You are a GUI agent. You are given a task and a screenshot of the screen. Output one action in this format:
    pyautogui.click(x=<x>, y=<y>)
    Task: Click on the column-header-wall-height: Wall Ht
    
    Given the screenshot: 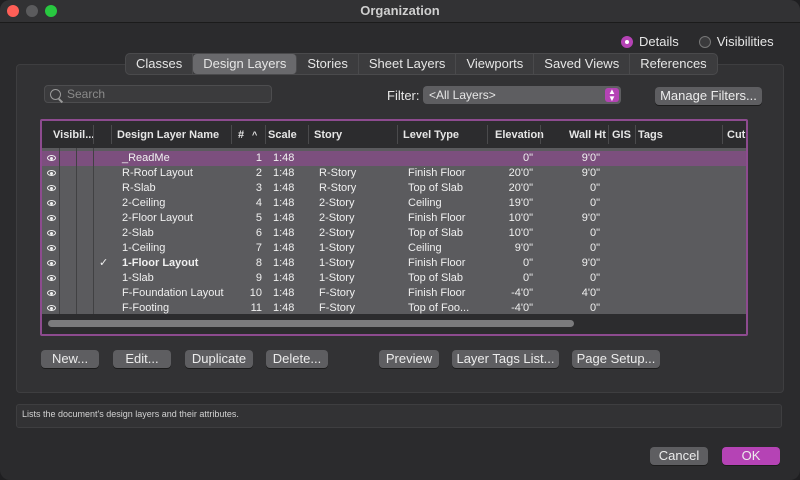 What is the action you would take?
    pyautogui.click(x=587, y=135)
    